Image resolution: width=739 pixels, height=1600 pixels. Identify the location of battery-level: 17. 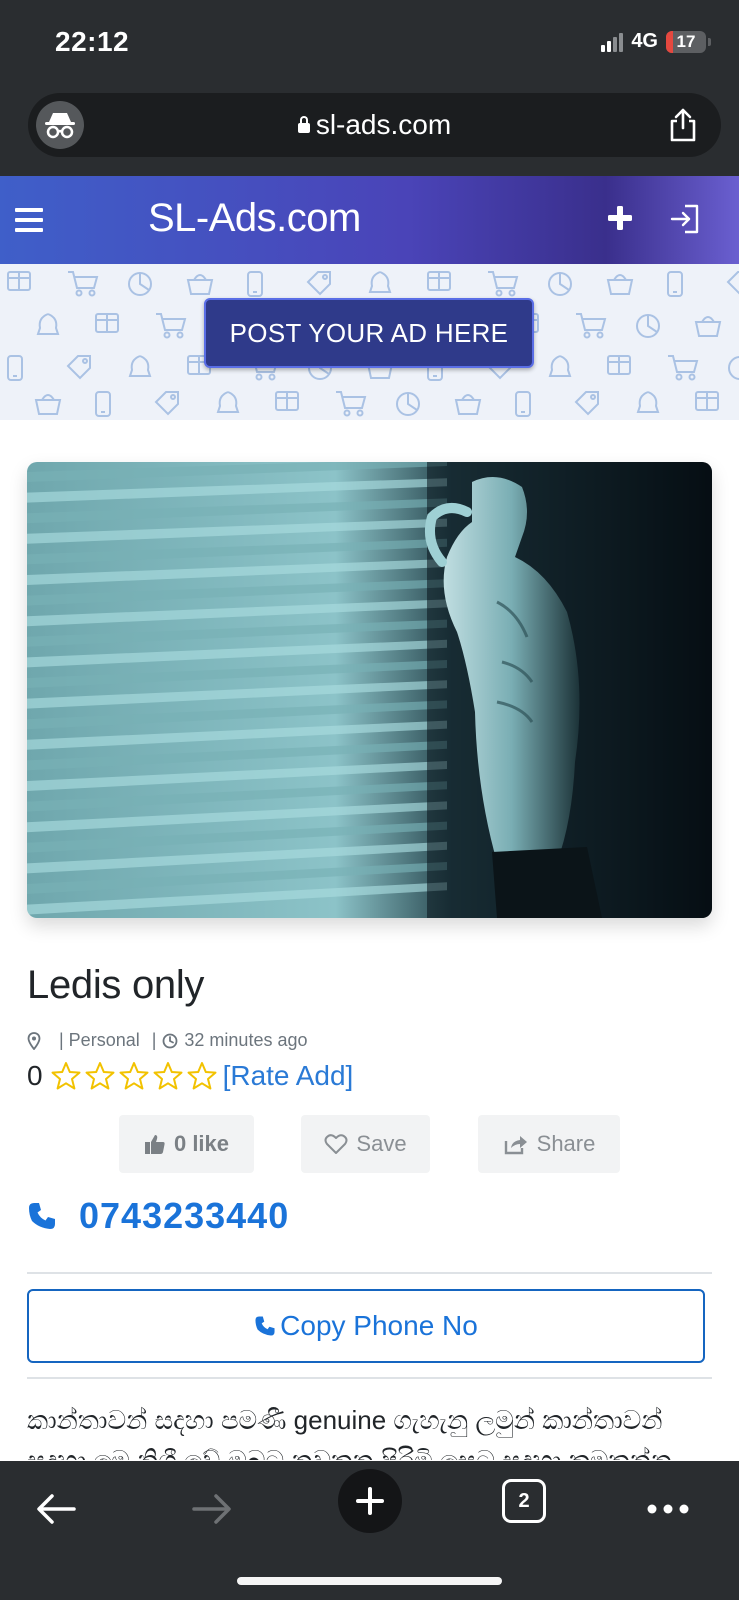
(686, 41).